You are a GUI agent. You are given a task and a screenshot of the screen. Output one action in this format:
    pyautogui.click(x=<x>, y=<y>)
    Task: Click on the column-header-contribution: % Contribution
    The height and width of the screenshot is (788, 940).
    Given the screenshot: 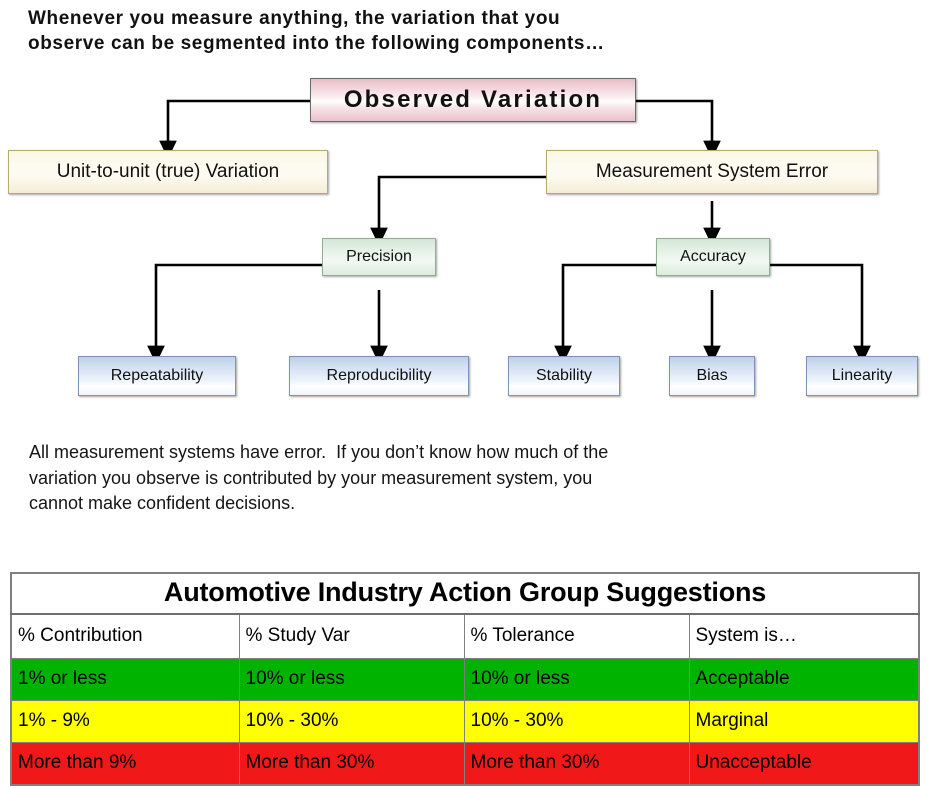 What is the action you would take?
    pyautogui.click(x=125, y=636)
    